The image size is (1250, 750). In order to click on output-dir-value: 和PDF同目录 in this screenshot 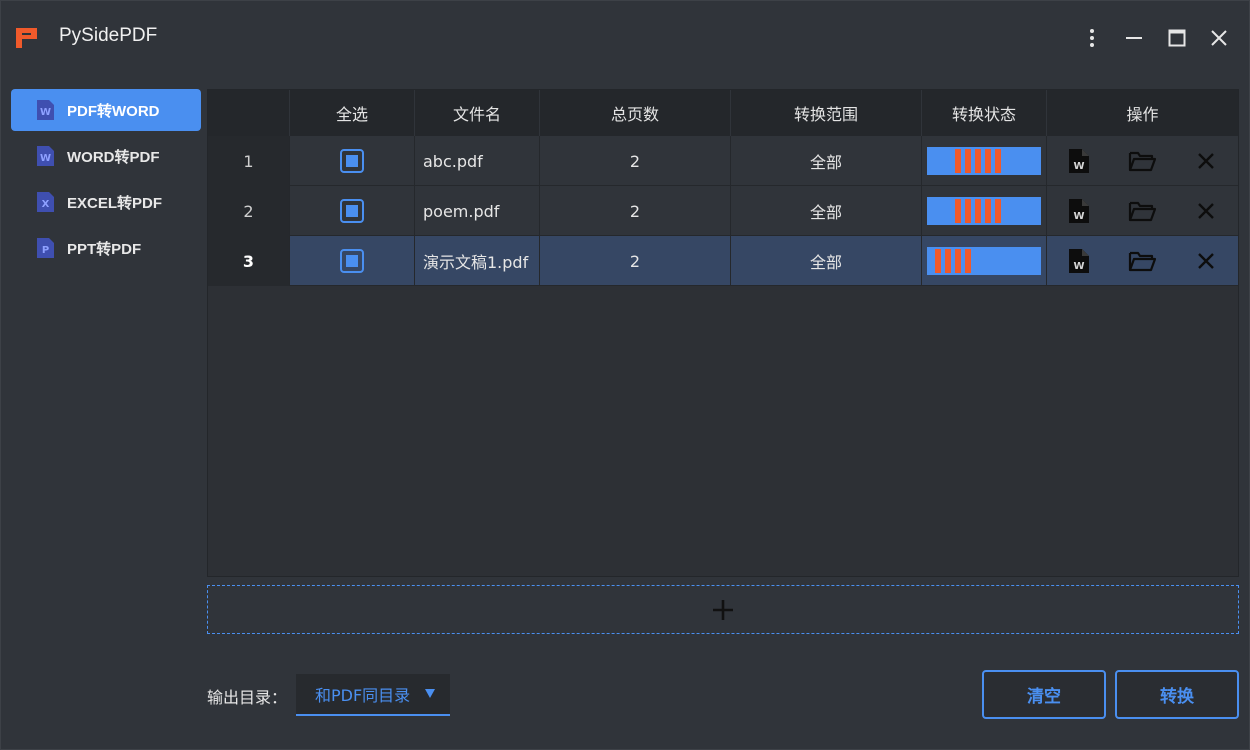, I will do `click(363, 695)`.